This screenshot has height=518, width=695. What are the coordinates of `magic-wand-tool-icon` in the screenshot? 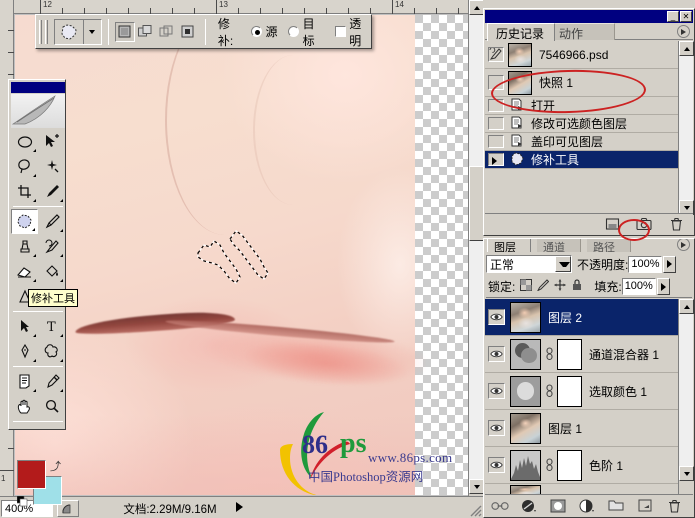 It's located at (51, 166).